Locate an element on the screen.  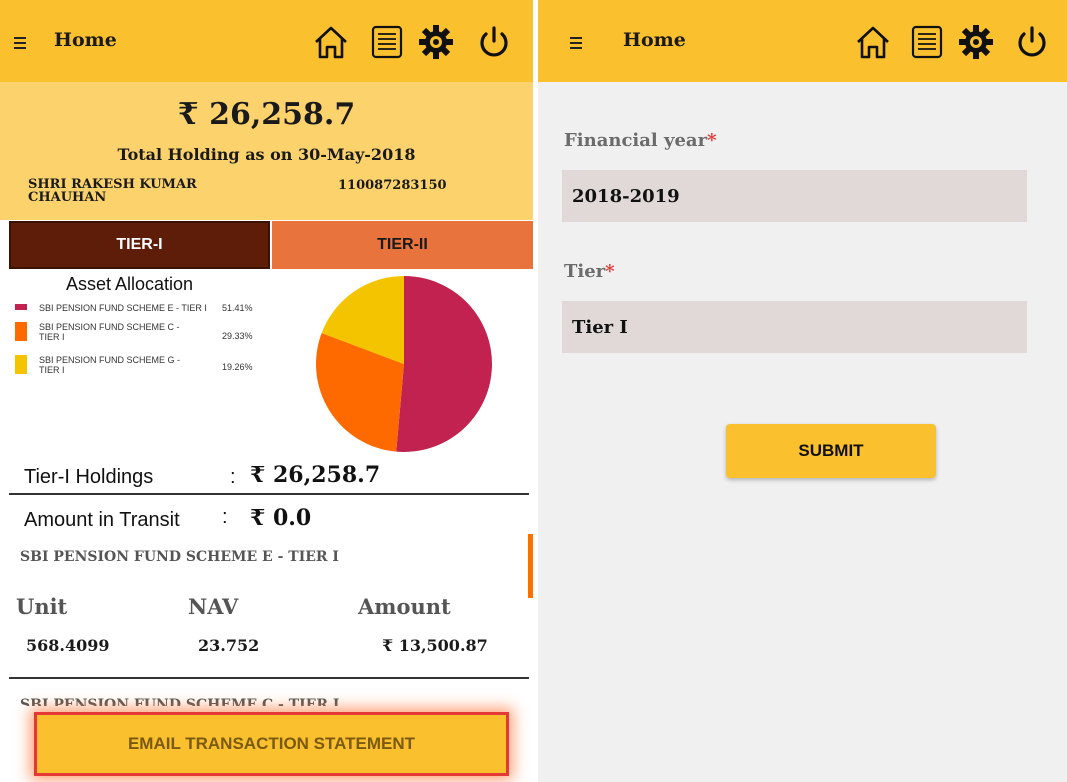
legend-percent: 51.41% is located at coordinates (237, 308).